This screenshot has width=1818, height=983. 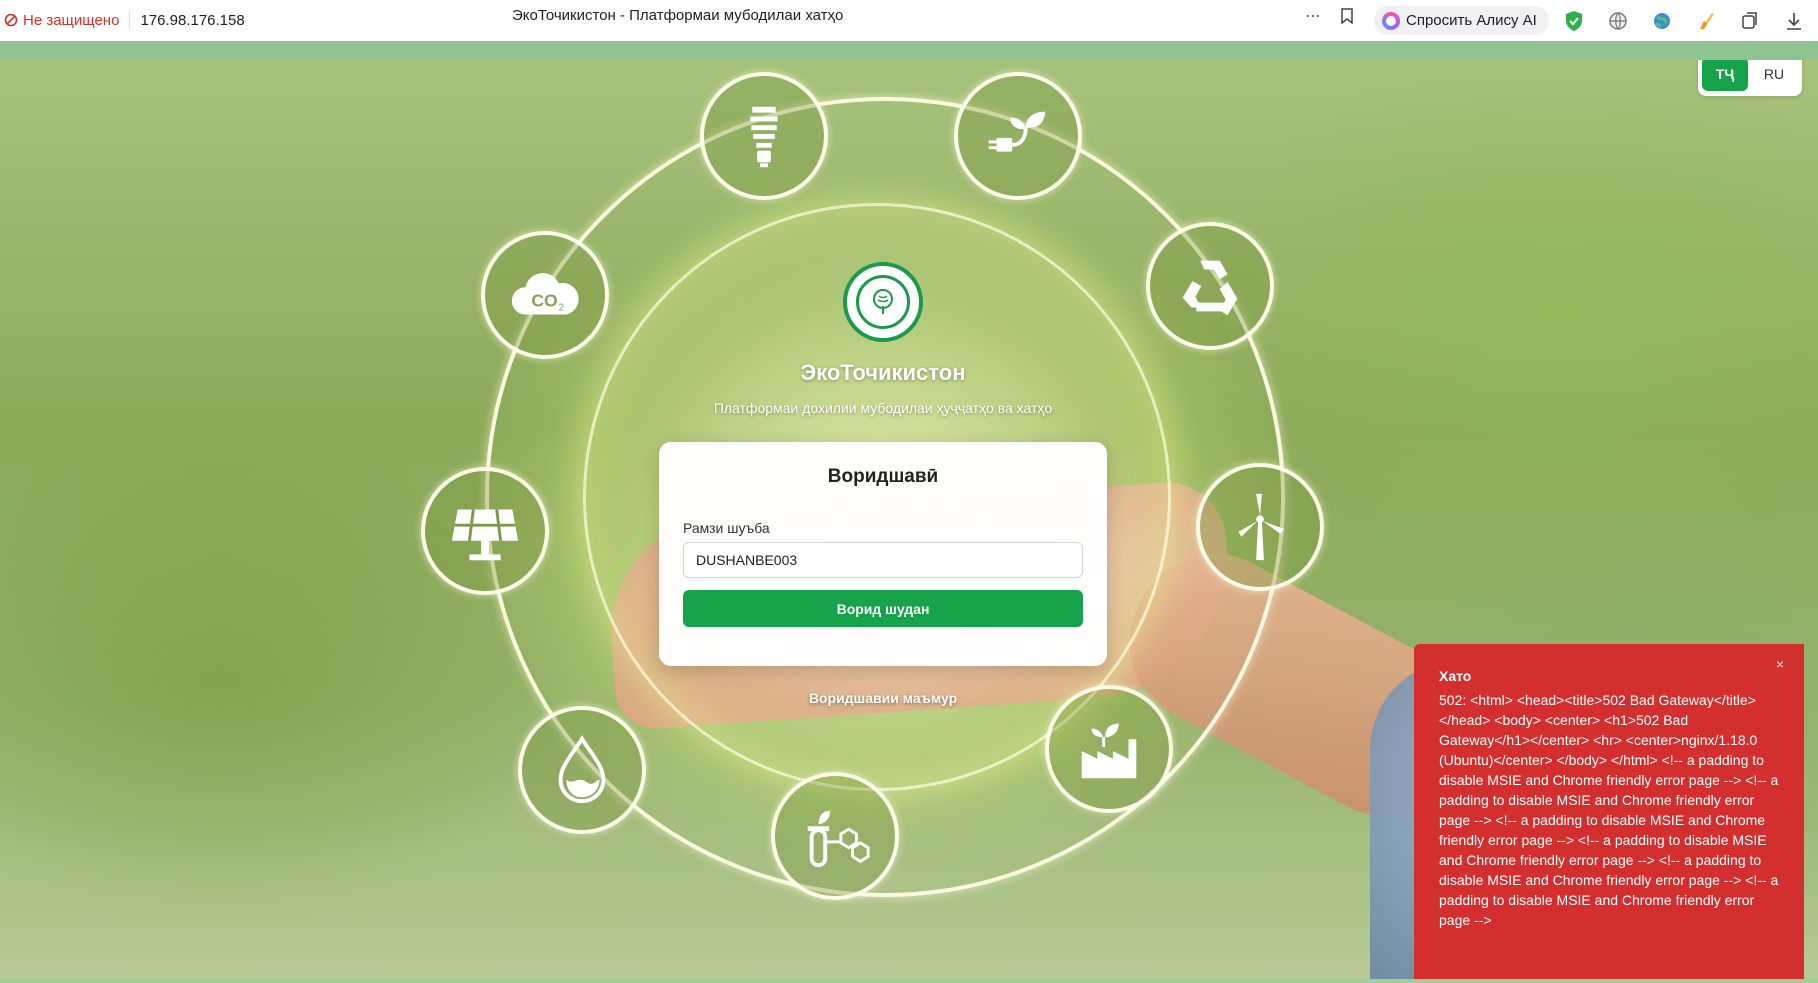 I want to click on brush-extension-icon, so click(x=1706, y=21).